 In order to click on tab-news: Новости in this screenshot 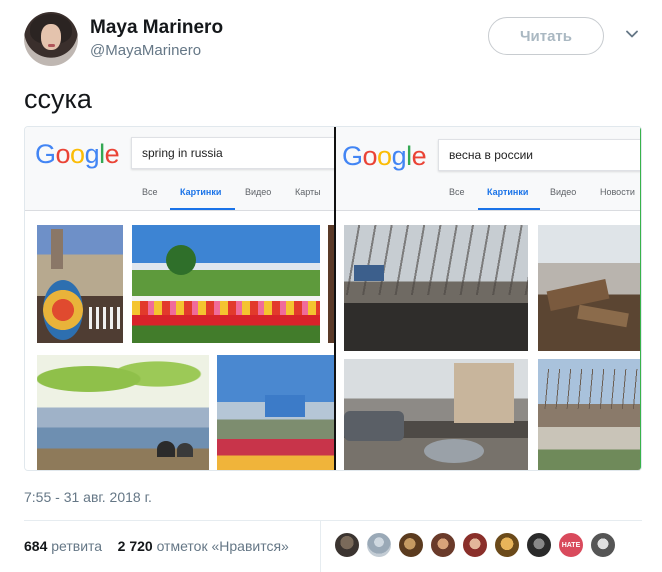, I will do `click(617, 192)`.